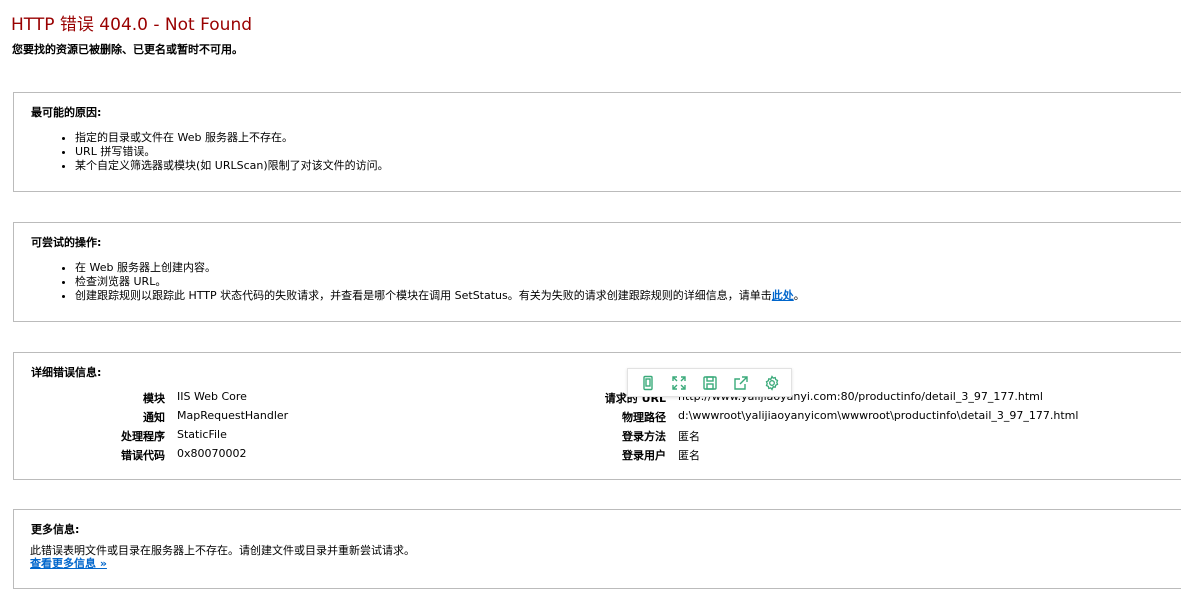 The image size is (1181, 613). What do you see at coordinates (783, 295) in the screenshot?
I see `here-link: 此处` at bounding box center [783, 295].